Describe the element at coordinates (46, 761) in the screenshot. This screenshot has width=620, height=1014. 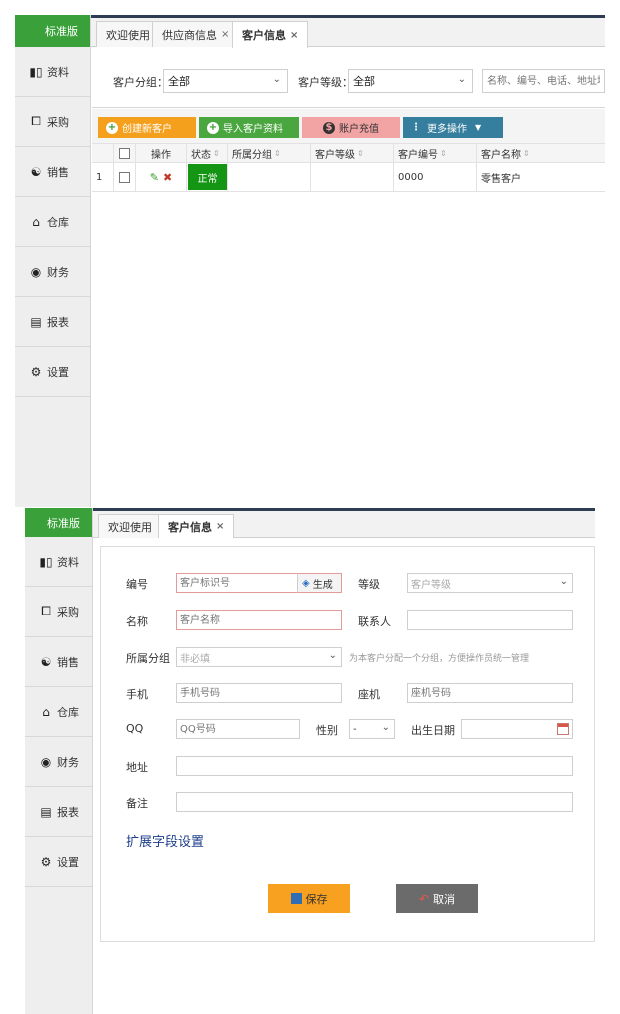
I see `coin-icon: ◉` at that location.